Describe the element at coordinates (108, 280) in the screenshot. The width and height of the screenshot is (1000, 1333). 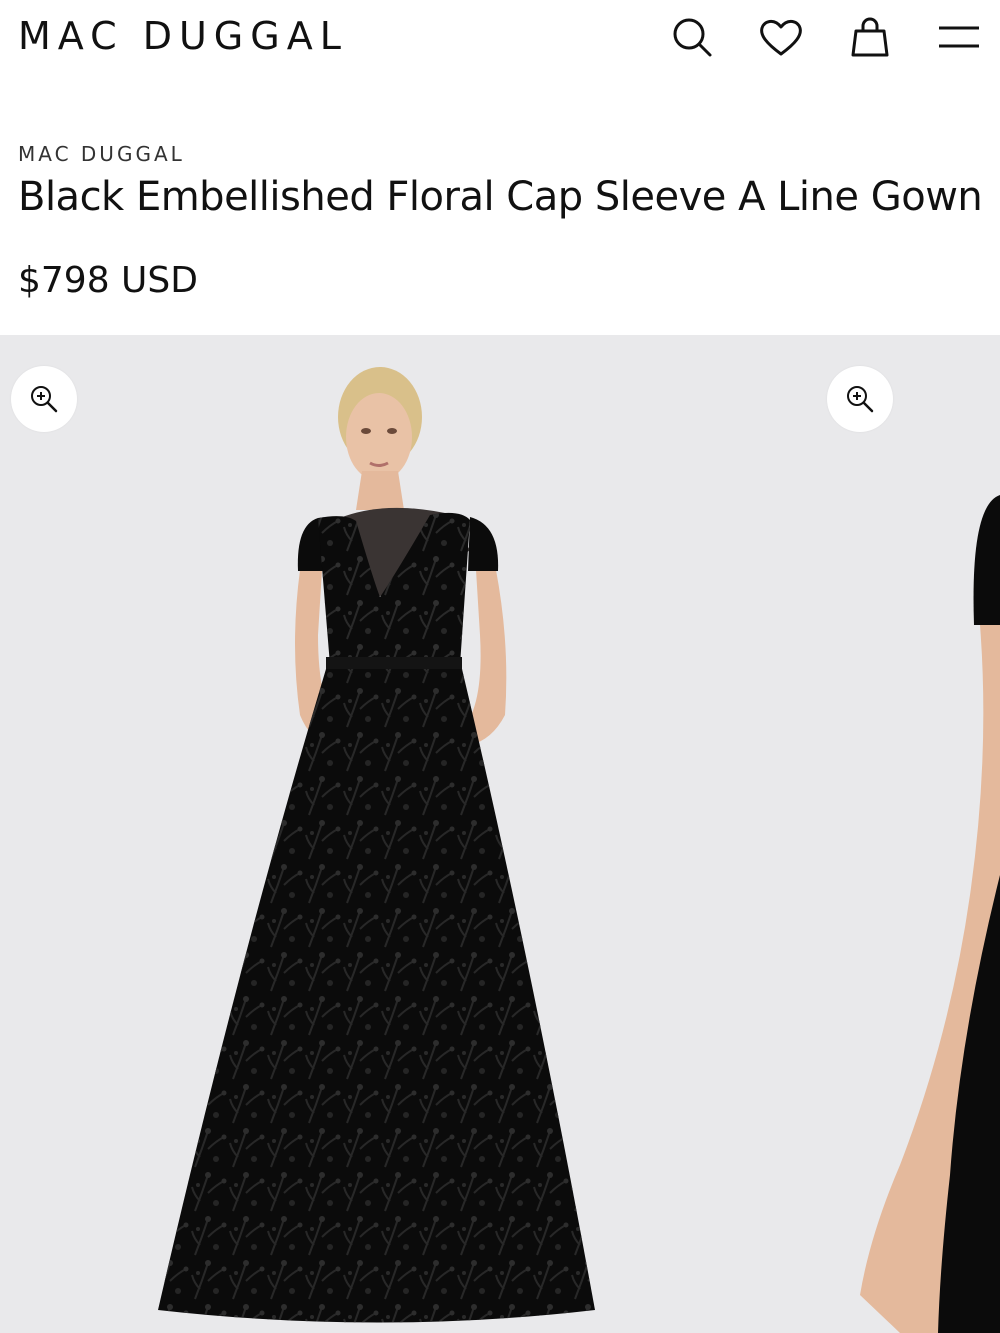
I see `product-price: $798 USD` at that location.